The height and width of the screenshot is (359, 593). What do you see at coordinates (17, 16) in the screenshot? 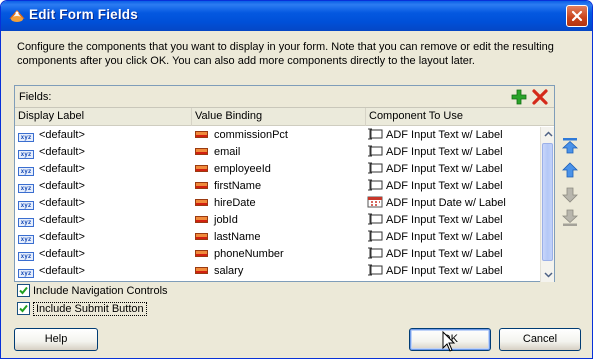
I see `jdeveloper-app-icon` at bounding box center [17, 16].